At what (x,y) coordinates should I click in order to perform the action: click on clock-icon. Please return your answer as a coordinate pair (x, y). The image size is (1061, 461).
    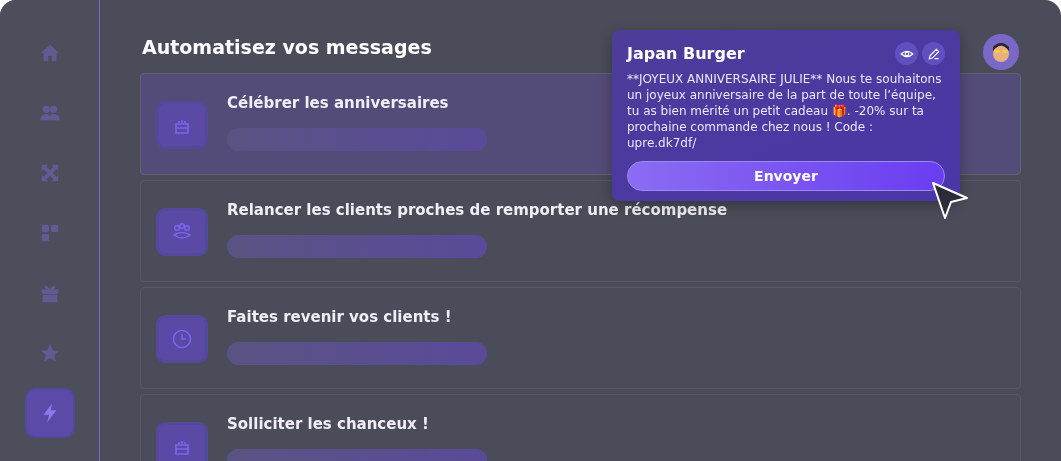
    Looking at the image, I should click on (182, 339).